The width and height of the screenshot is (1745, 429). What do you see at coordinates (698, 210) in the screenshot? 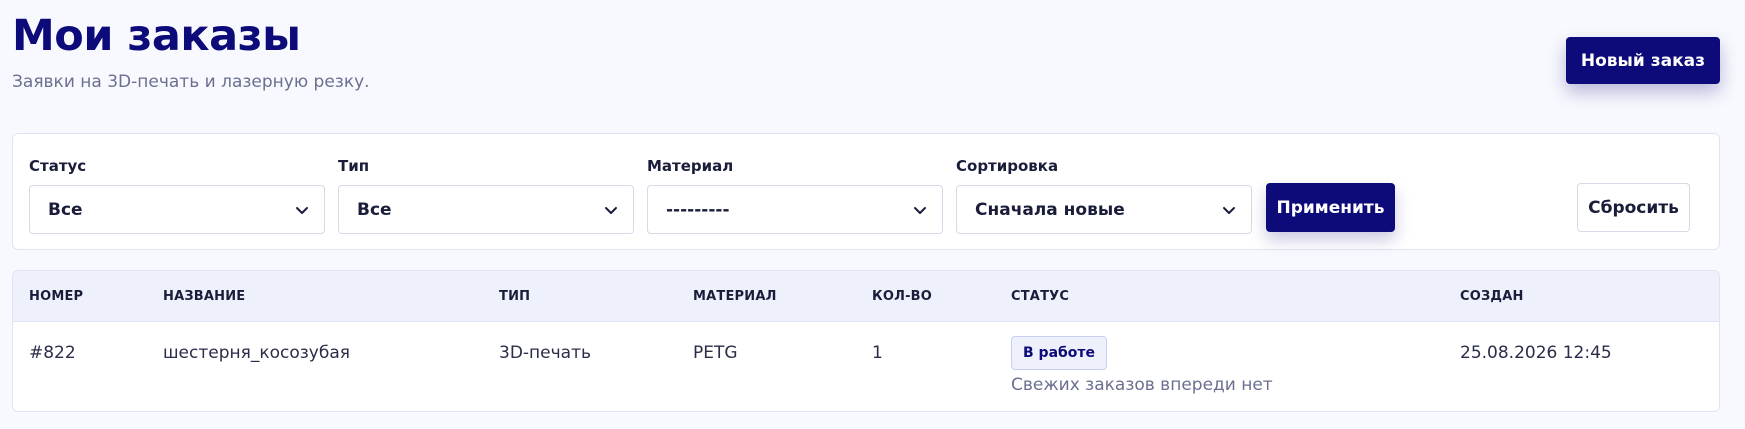
I see `material-select-value: ---------` at bounding box center [698, 210].